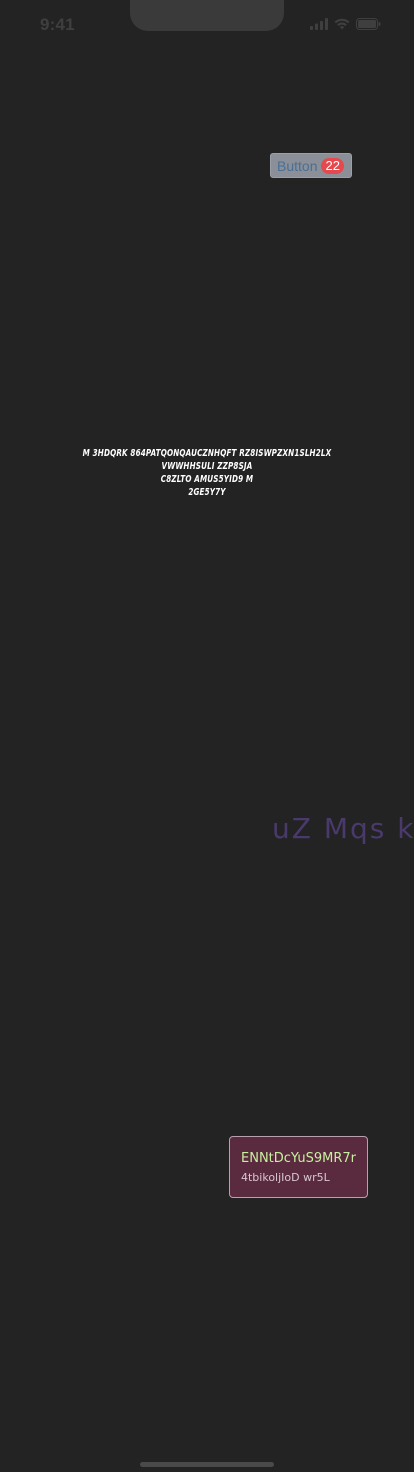  Describe the element at coordinates (57, 24) in the screenshot. I see `status-time: 9:41` at that location.